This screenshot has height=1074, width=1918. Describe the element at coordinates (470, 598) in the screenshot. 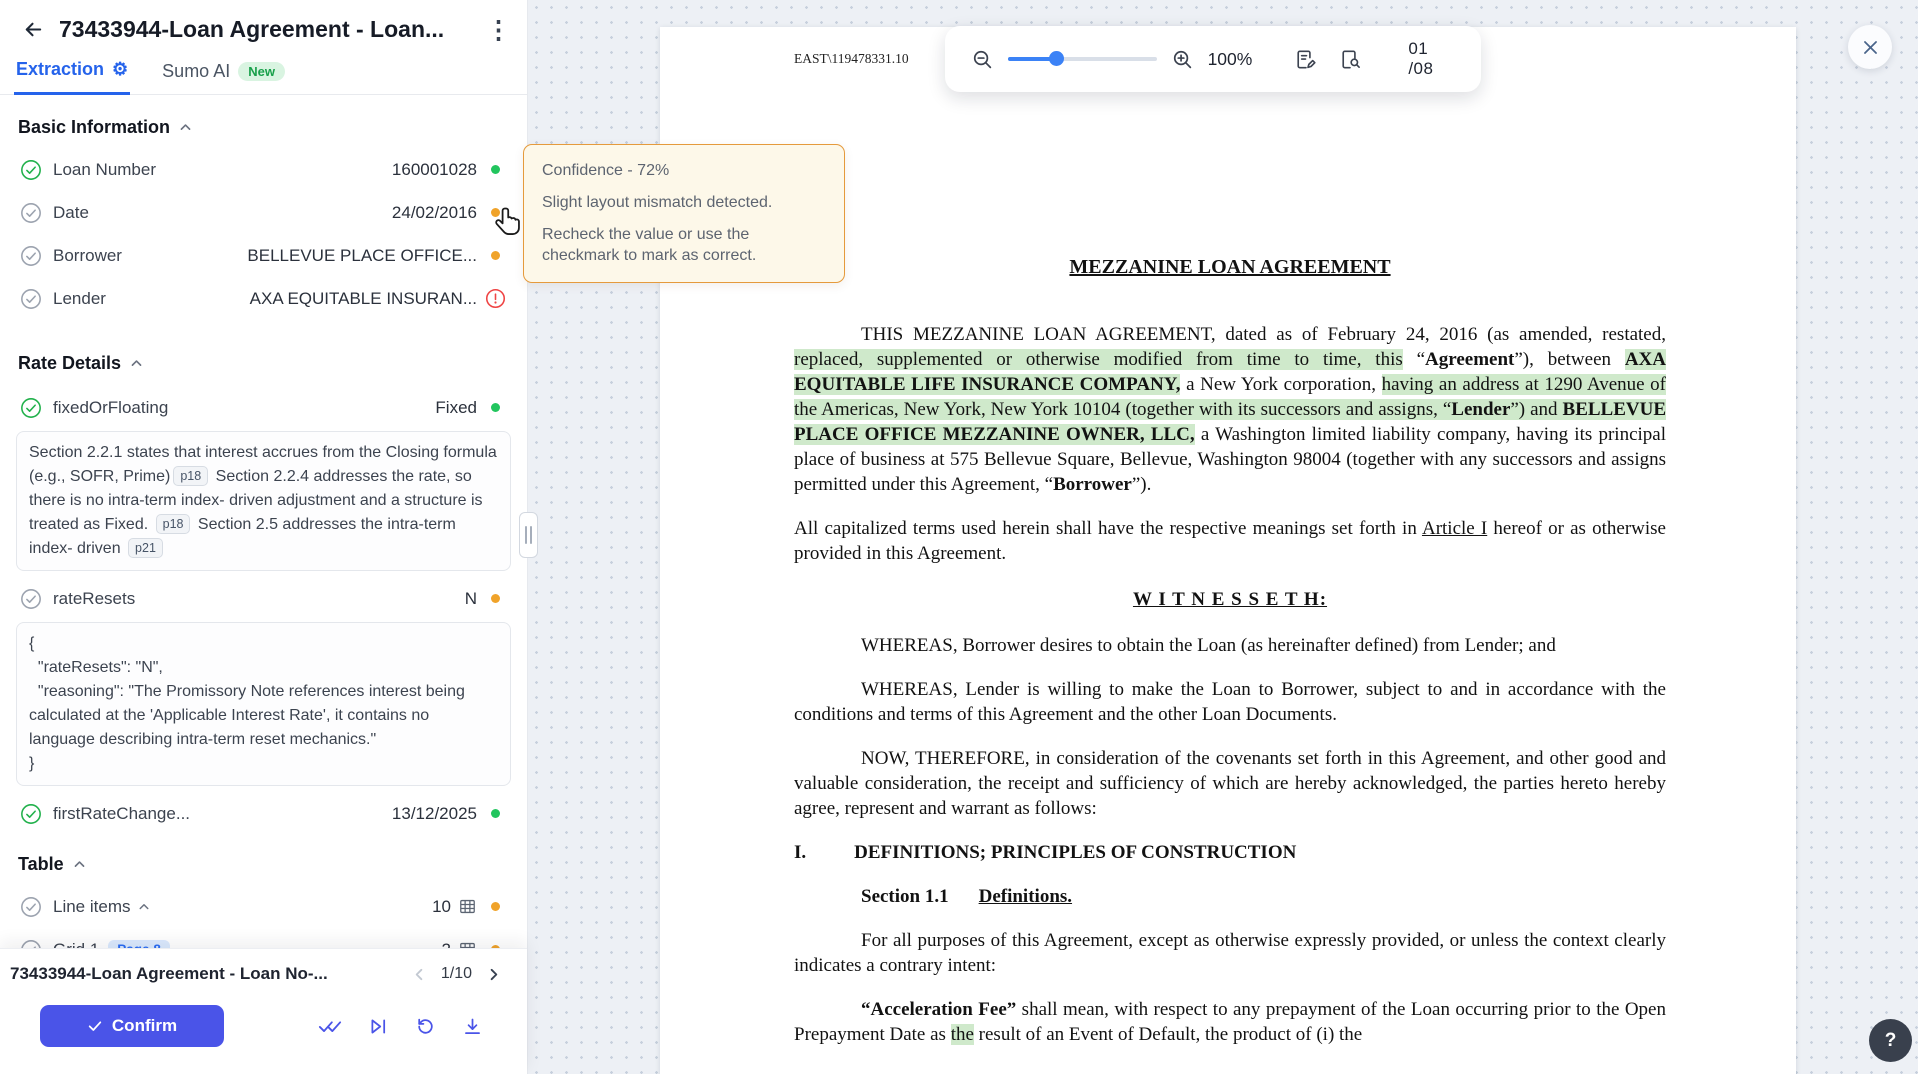

I see `field-value: N` at that location.